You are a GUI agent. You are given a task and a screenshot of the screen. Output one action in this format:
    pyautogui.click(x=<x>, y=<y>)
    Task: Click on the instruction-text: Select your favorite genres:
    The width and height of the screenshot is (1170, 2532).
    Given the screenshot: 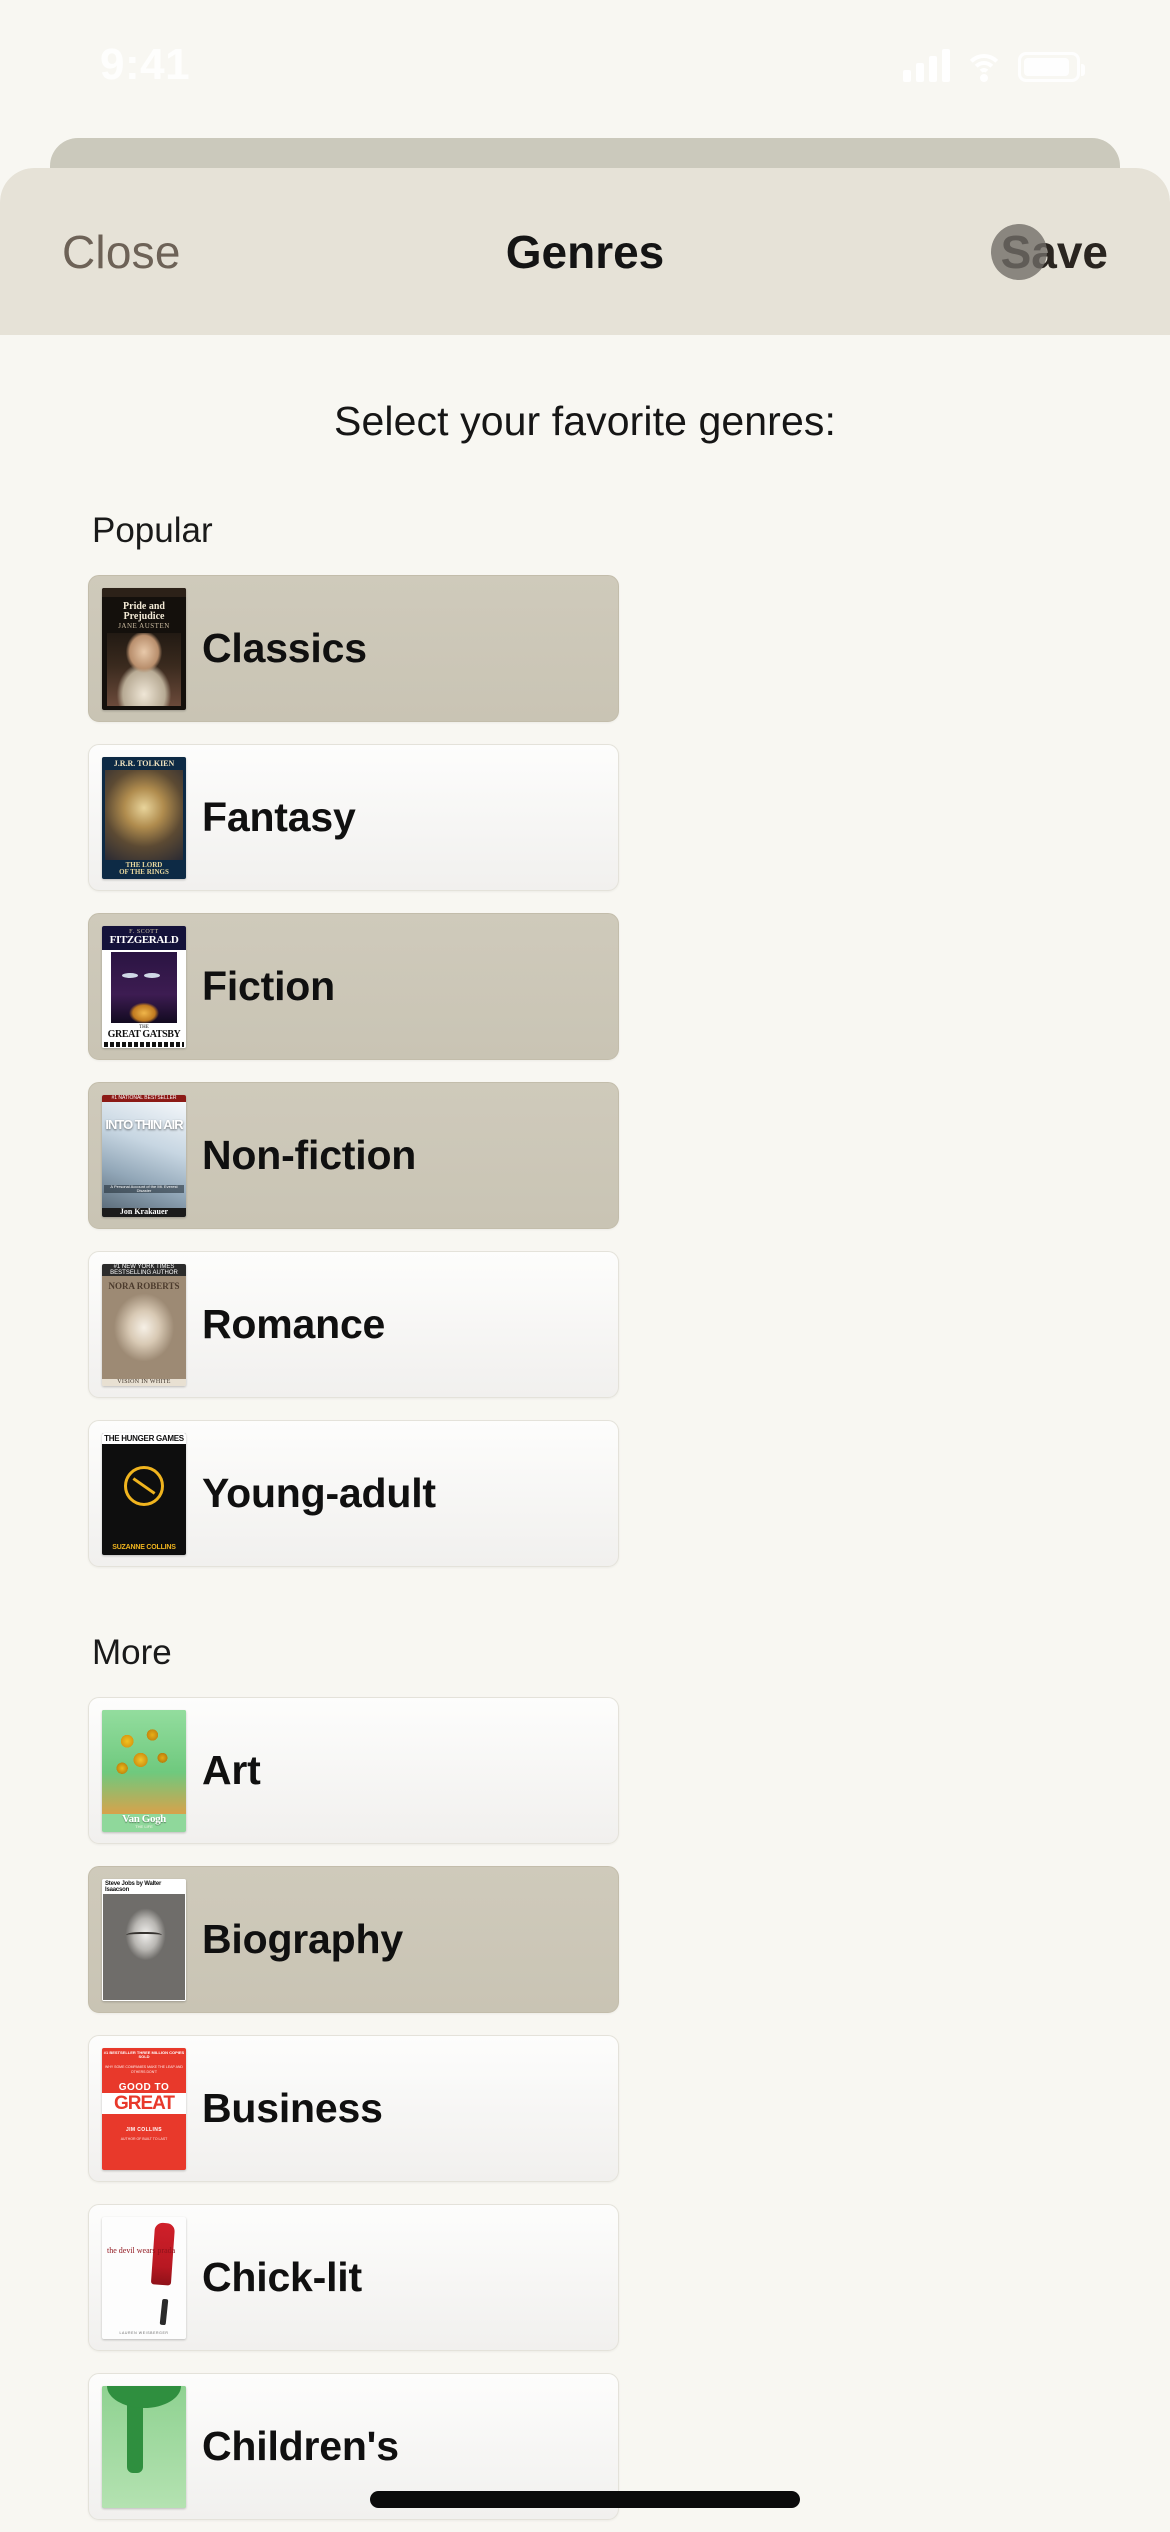 What is the action you would take?
    pyautogui.click(x=585, y=421)
    